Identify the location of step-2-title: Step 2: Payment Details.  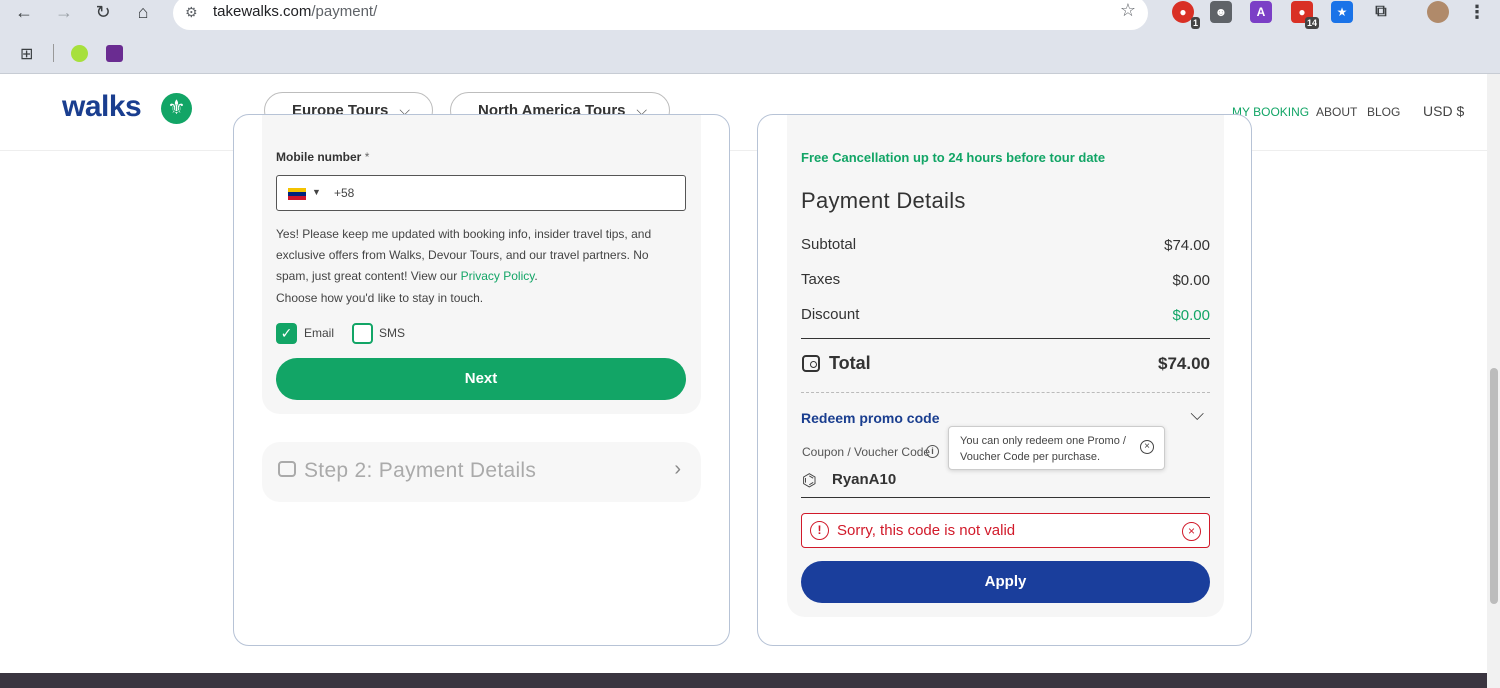
(420, 470).